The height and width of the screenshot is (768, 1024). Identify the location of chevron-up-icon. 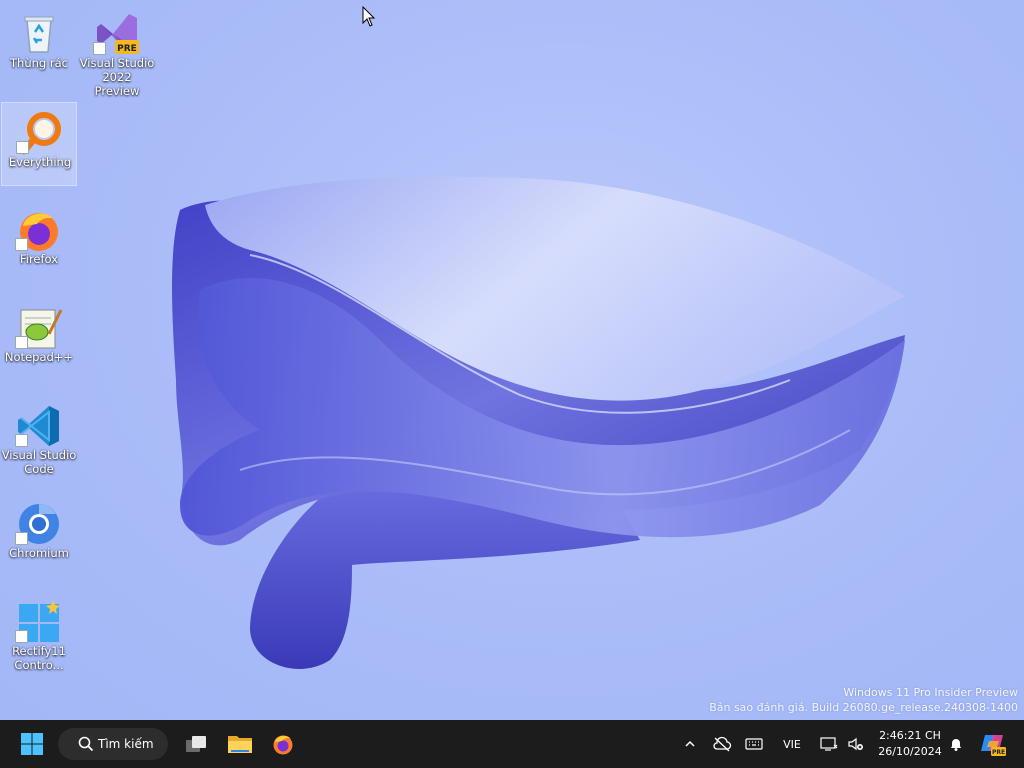
(690, 743).